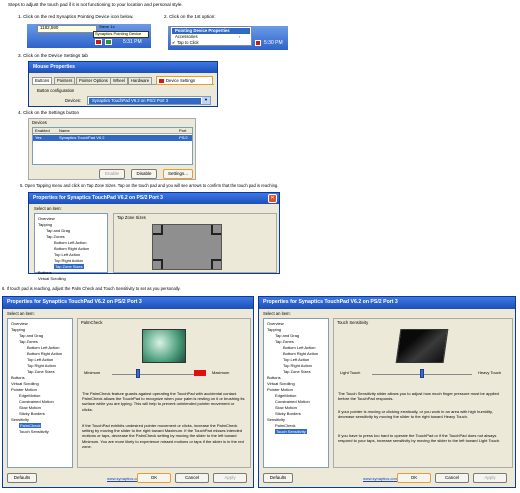 The image size is (520, 493). I want to click on tab-device-settings: Device Settings, so click(184, 80).